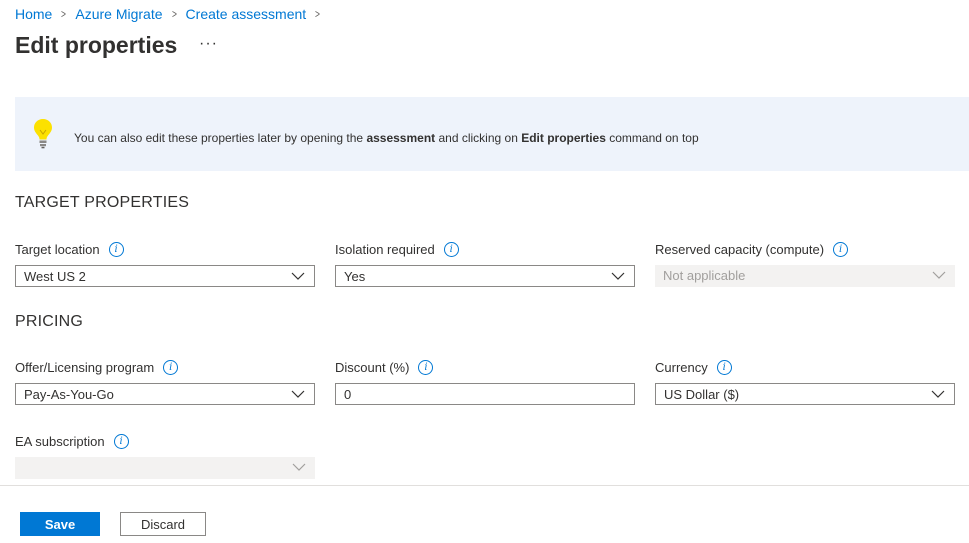 The image size is (969, 543). Describe the element at coordinates (704, 275) in the screenshot. I see `reserved-capacity-value: Not applicable` at that location.